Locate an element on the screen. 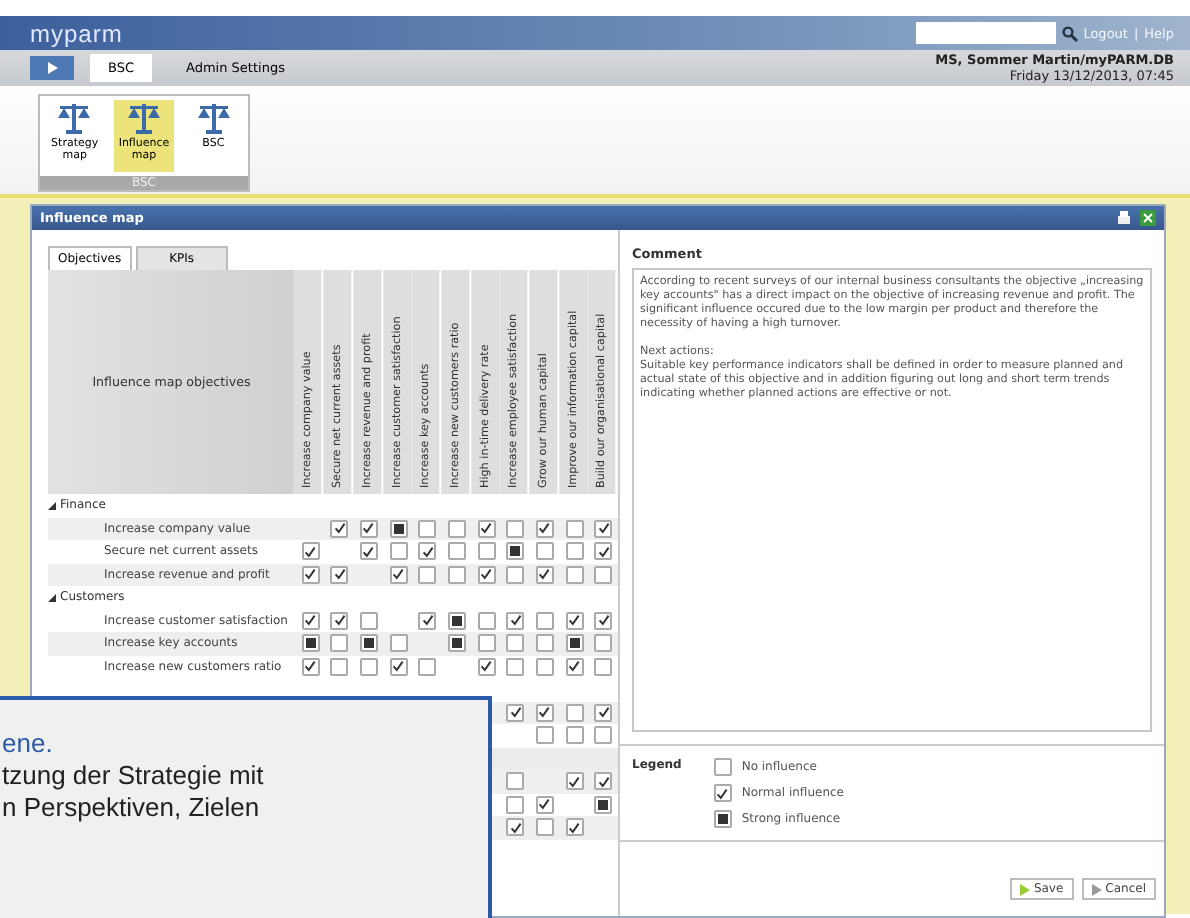 The width and height of the screenshot is (1190, 918). search-icon is located at coordinates (1069, 33).